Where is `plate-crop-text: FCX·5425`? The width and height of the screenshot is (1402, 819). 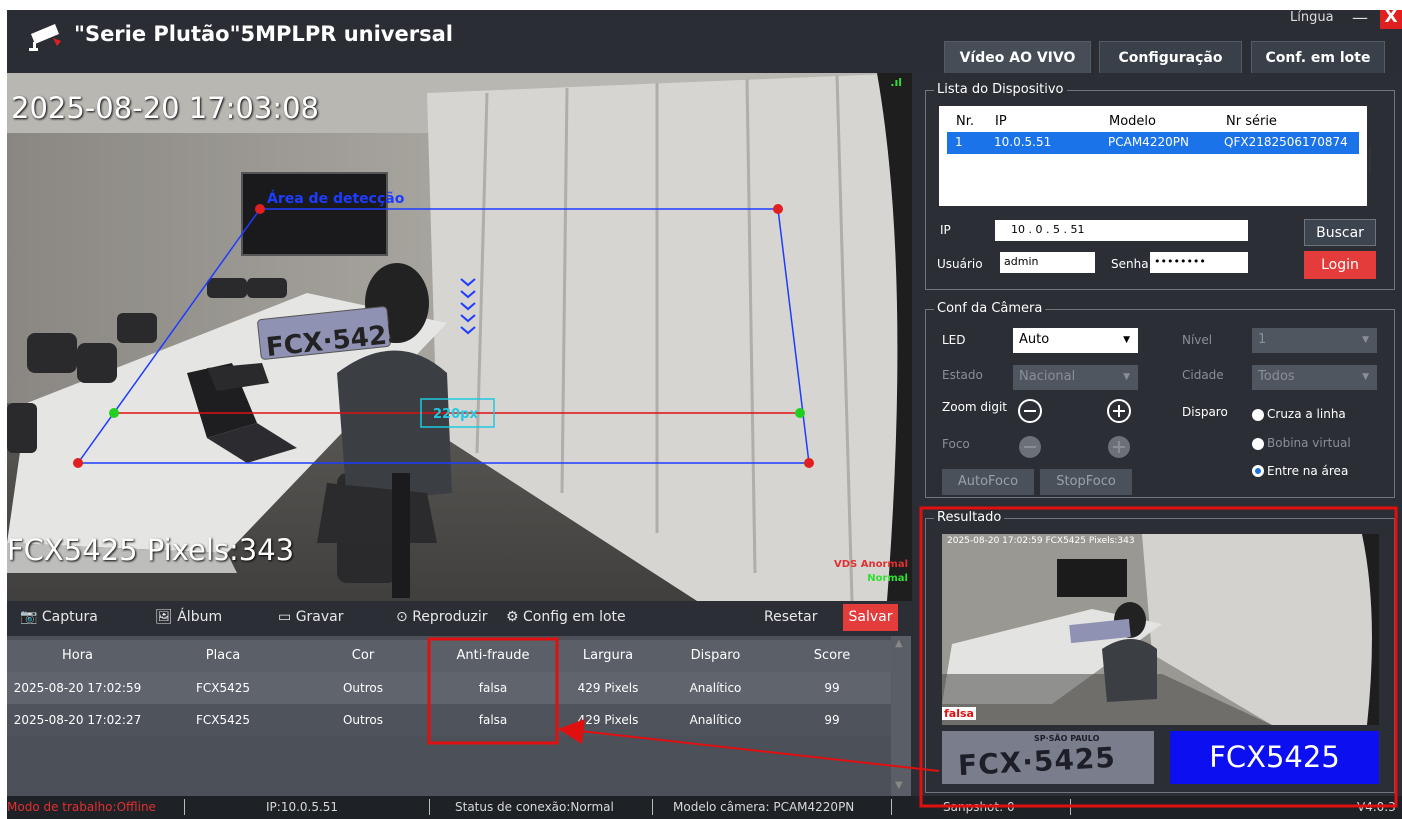
plate-crop-text: FCX·5425 is located at coordinates (1037, 761).